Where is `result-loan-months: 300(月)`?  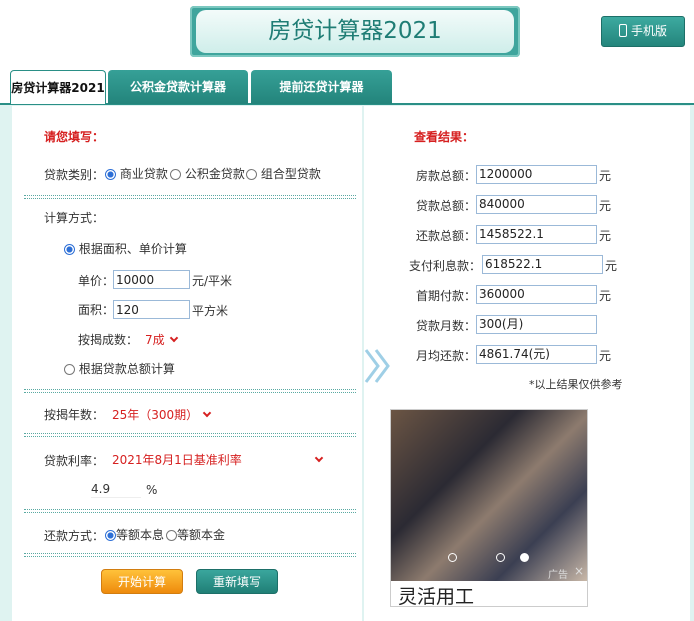 result-loan-months: 300(月) is located at coordinates (536, 324).